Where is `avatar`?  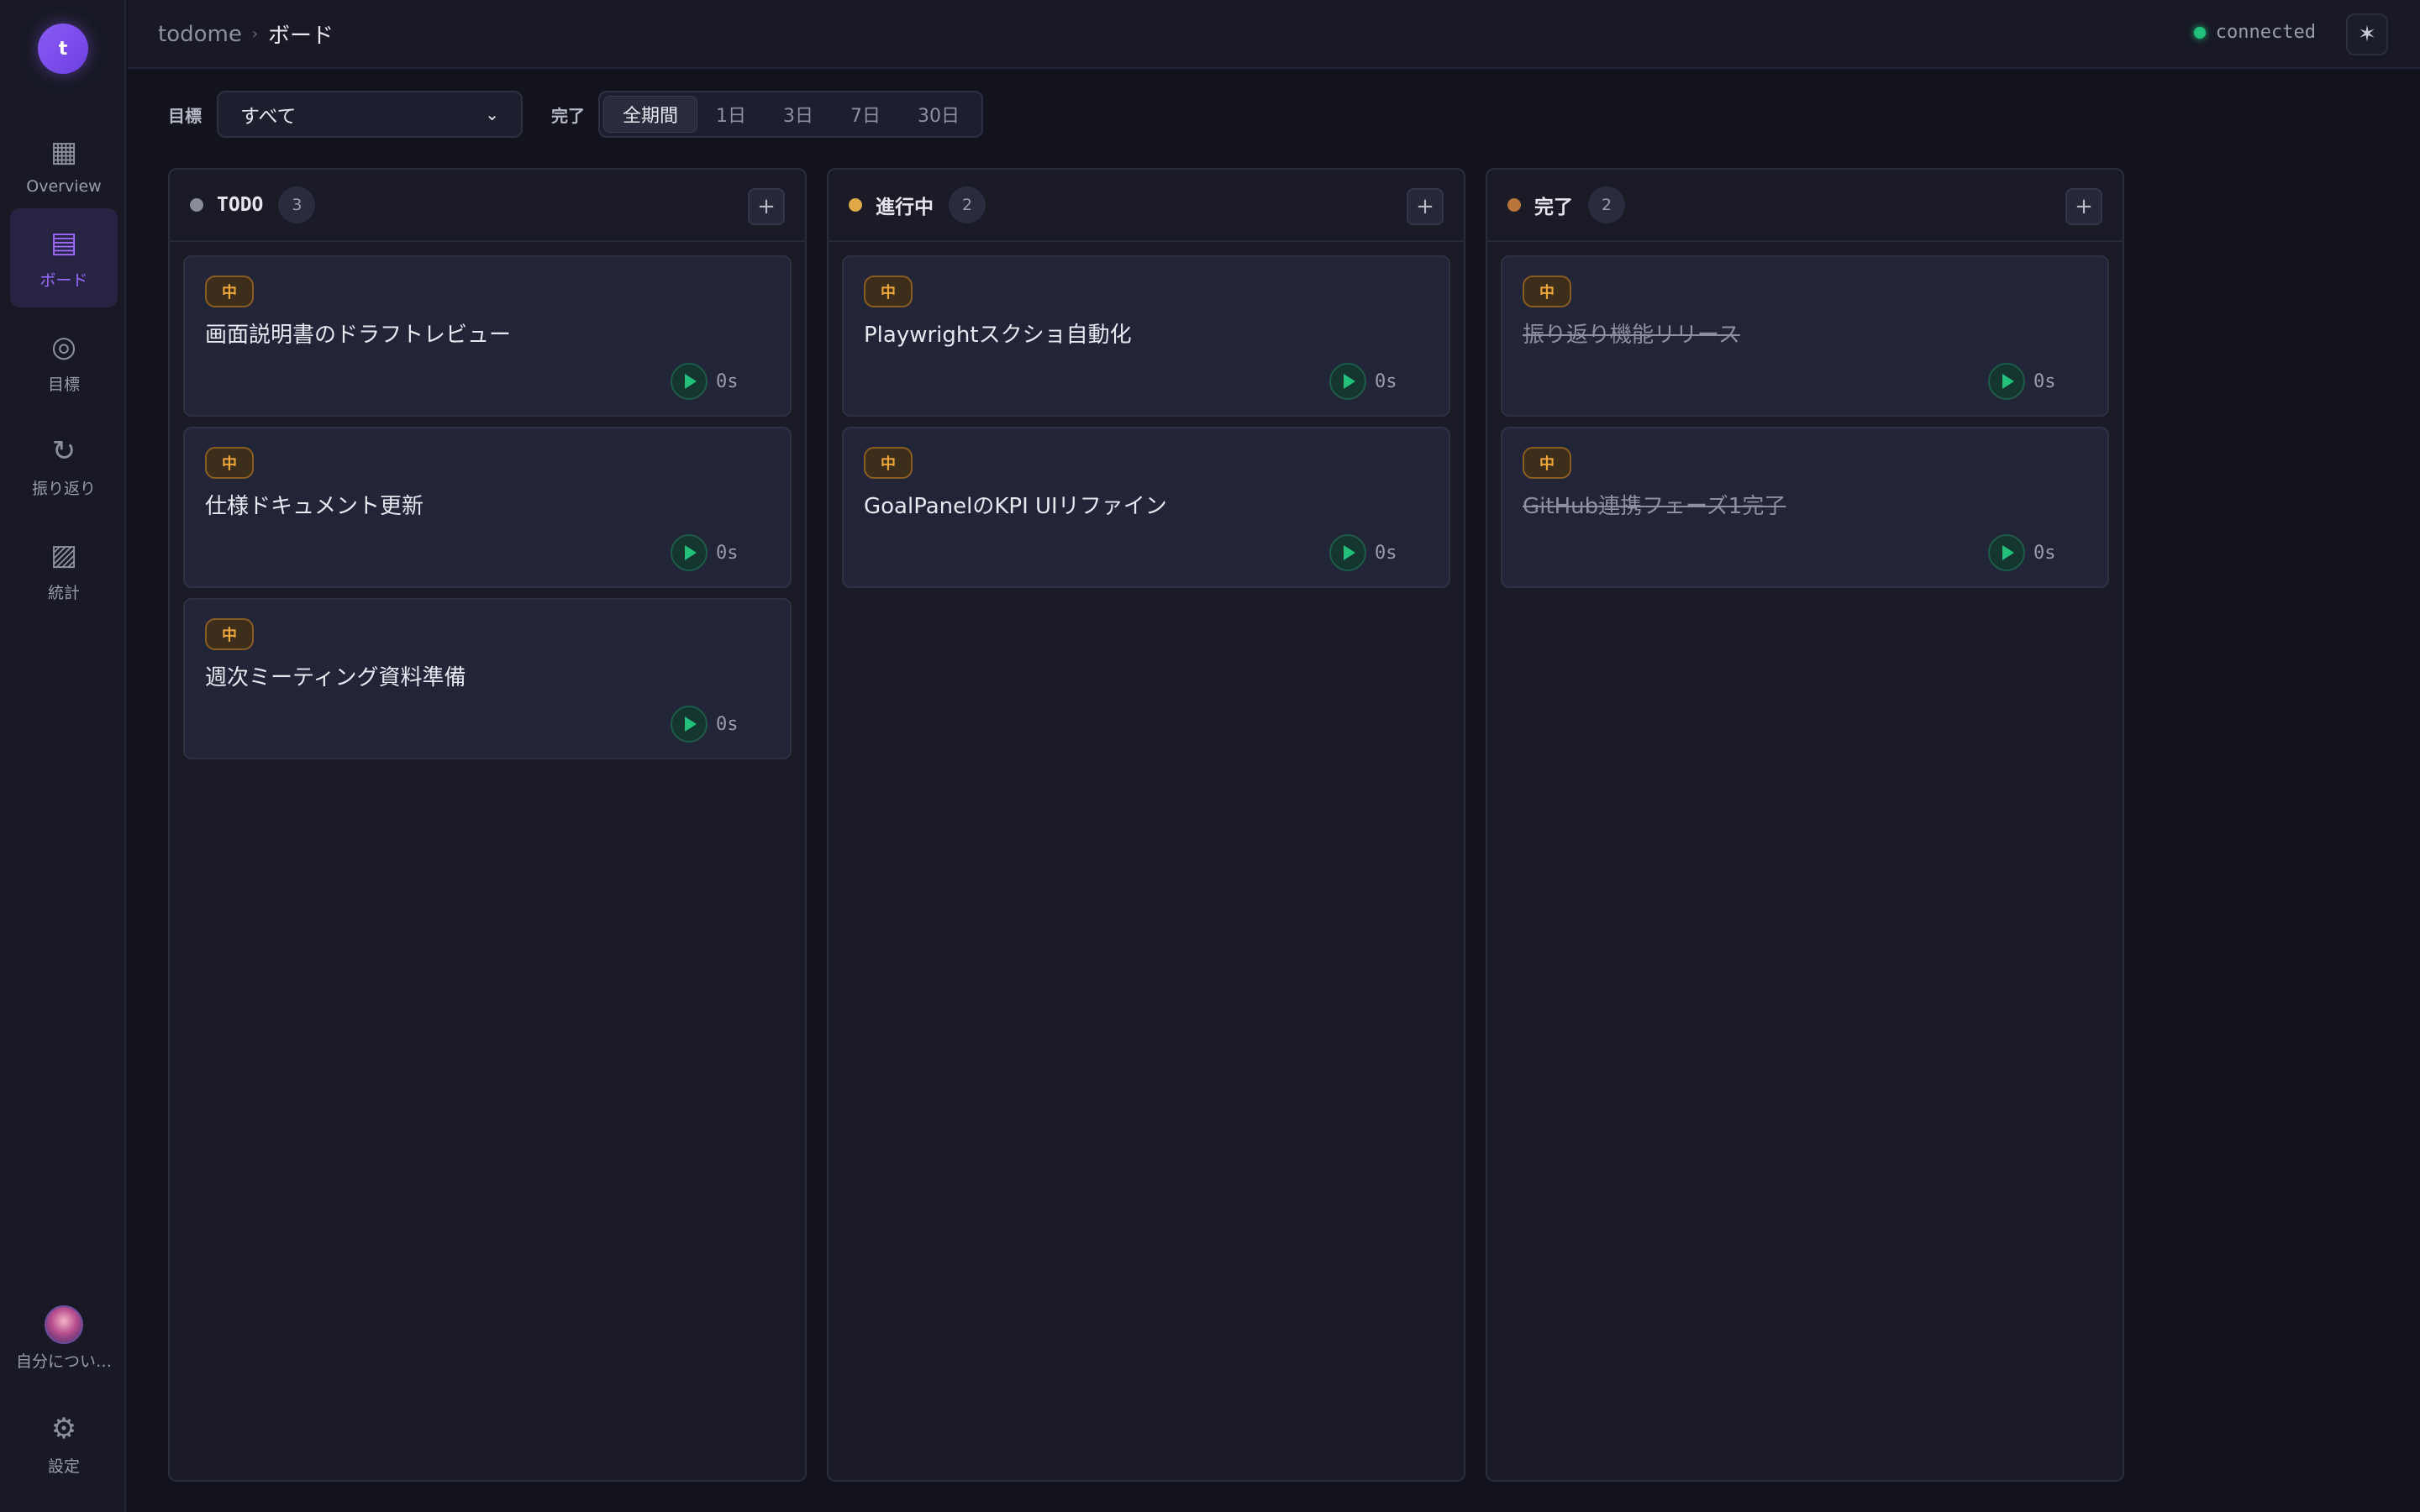
avatar is located at coordinates (64, 1324).